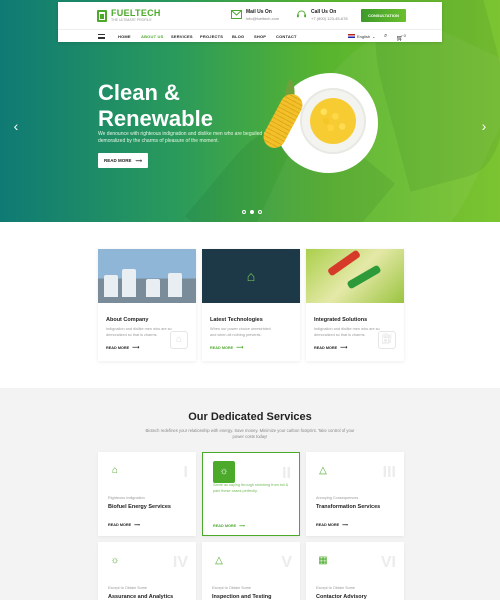 The width and height of the screenshot is (500, 600). What do you see at coordinates (224, 472) in the screenshot?
I see `lightbulb-icon: ☼` at bounding box center [224, 472].